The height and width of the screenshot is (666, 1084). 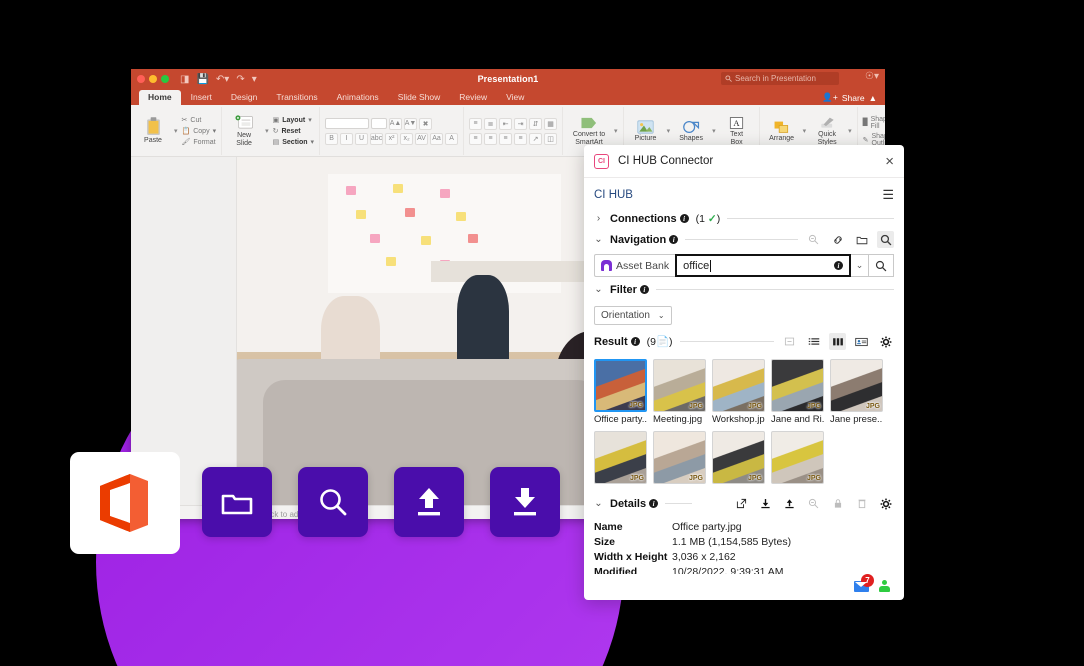 What do you see at coordinates (737, 131) in the screenshot?
I see `text-box-button: A Text Box` at bounding box center [737, 131].